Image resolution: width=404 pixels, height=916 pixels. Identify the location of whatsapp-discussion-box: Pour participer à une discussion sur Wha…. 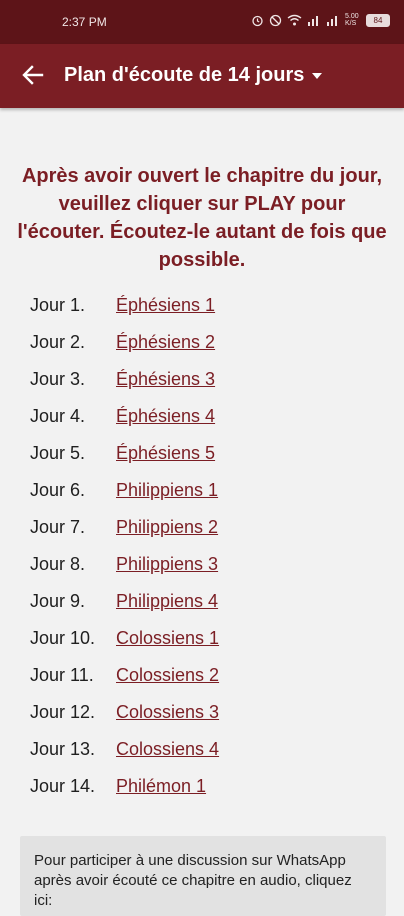
(203, 876).